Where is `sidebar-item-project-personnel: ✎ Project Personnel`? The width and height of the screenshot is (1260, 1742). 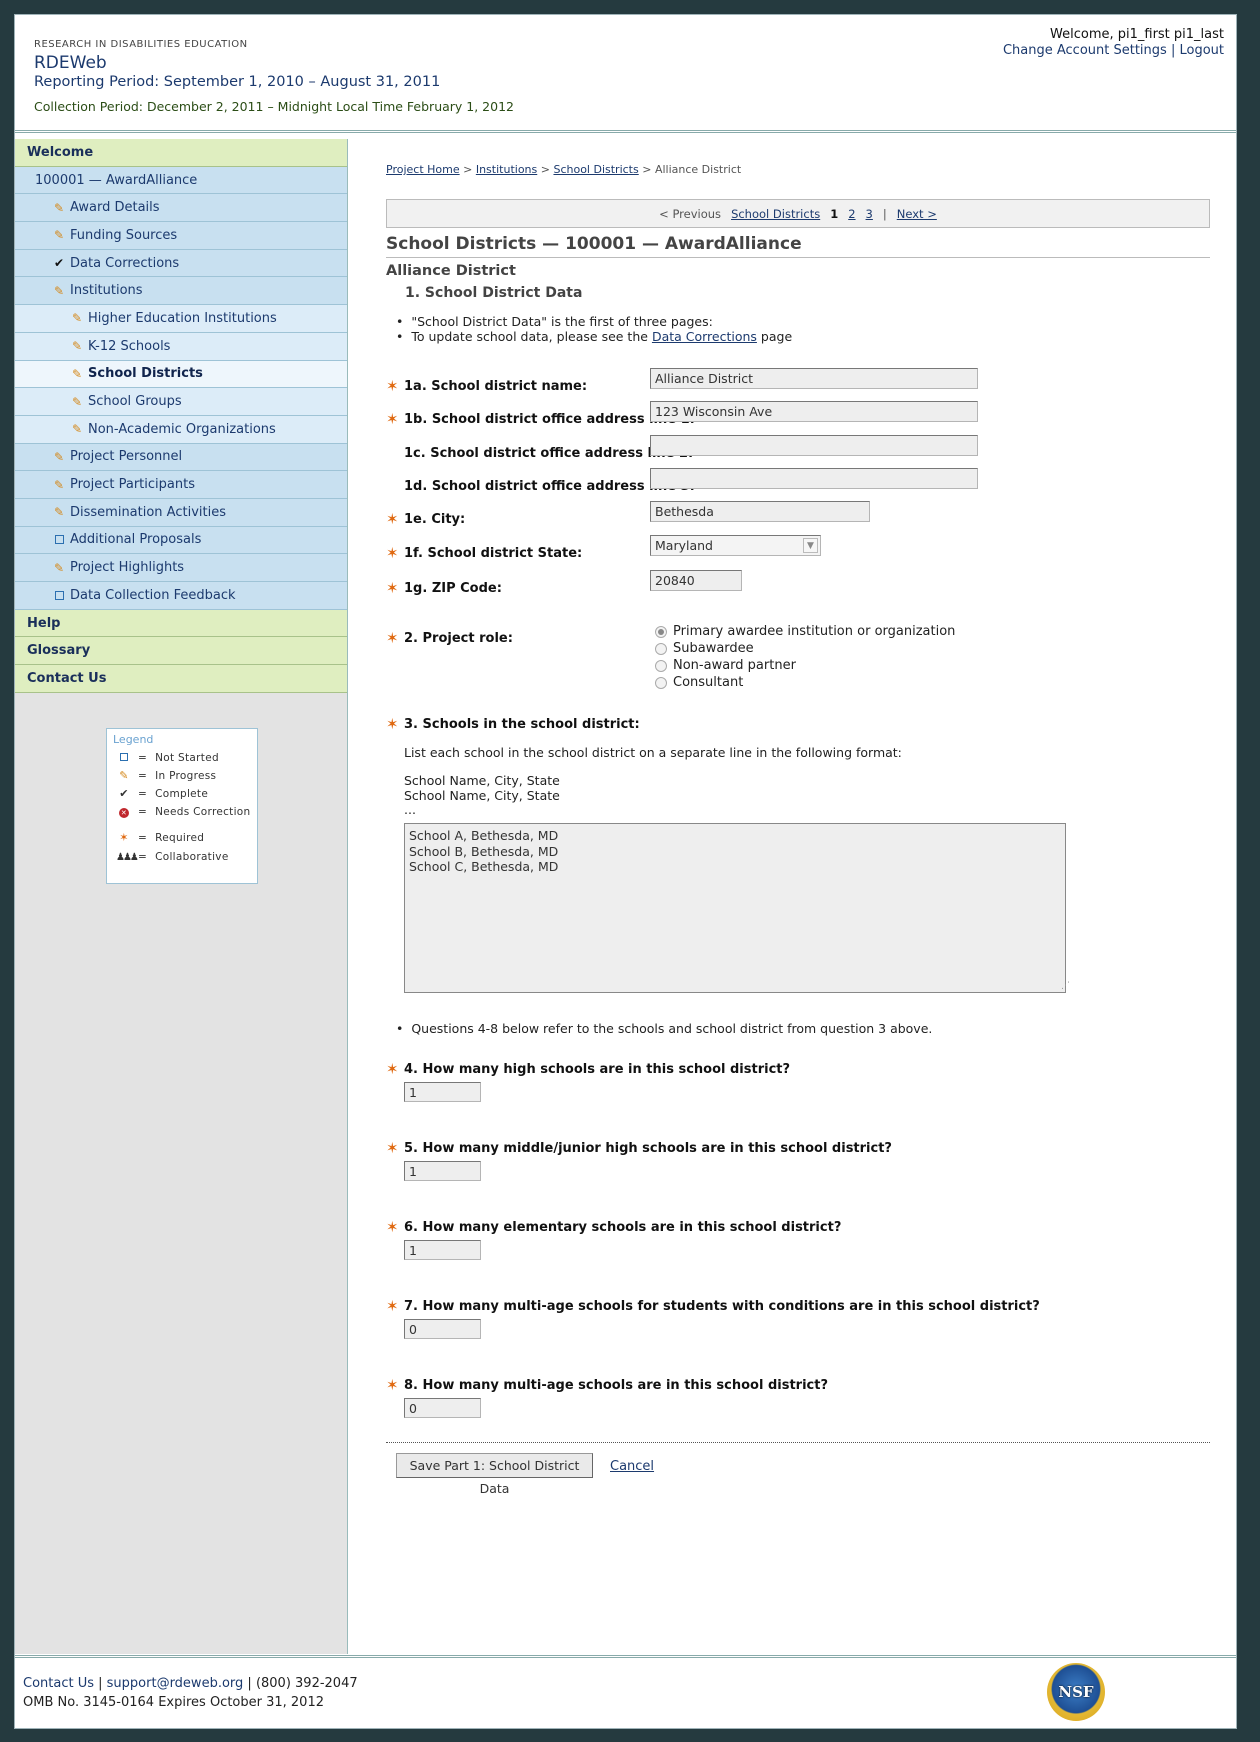
sidebar-item-project-personnel: ✎ Project Personnel is located at coordinates (181, 457).